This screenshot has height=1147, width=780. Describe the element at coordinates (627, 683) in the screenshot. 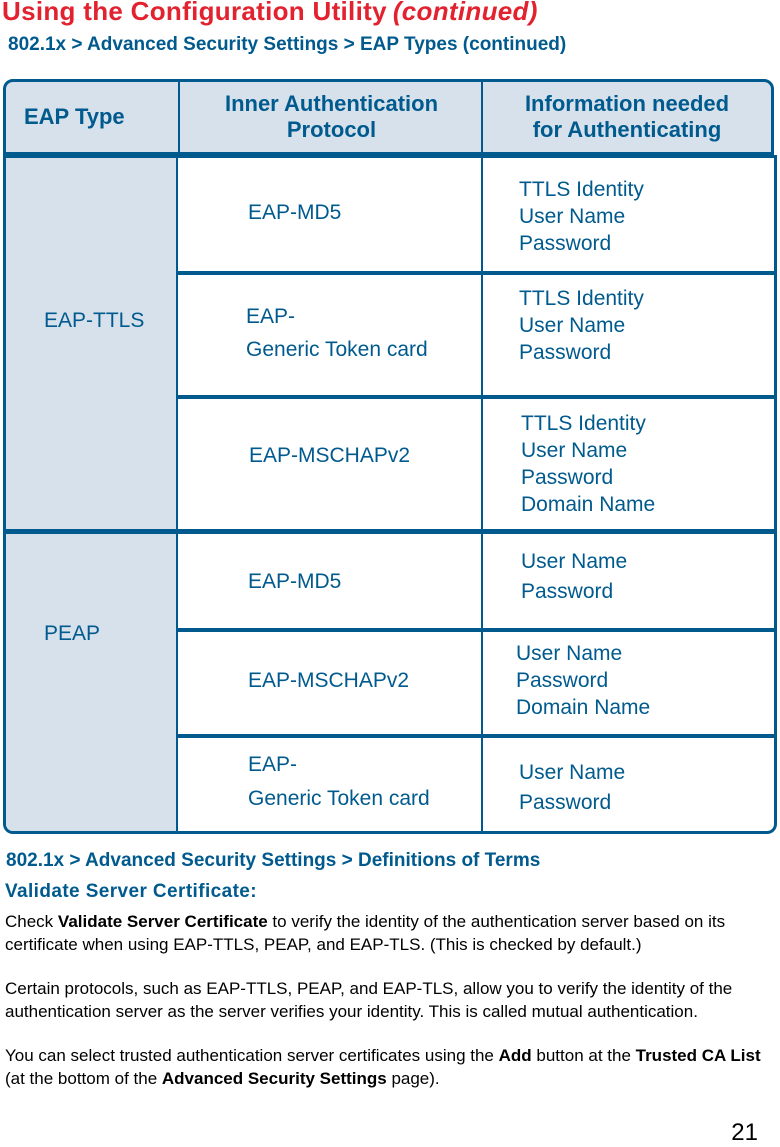

I see `info-cell: User Name Password Domain Name` at that location.